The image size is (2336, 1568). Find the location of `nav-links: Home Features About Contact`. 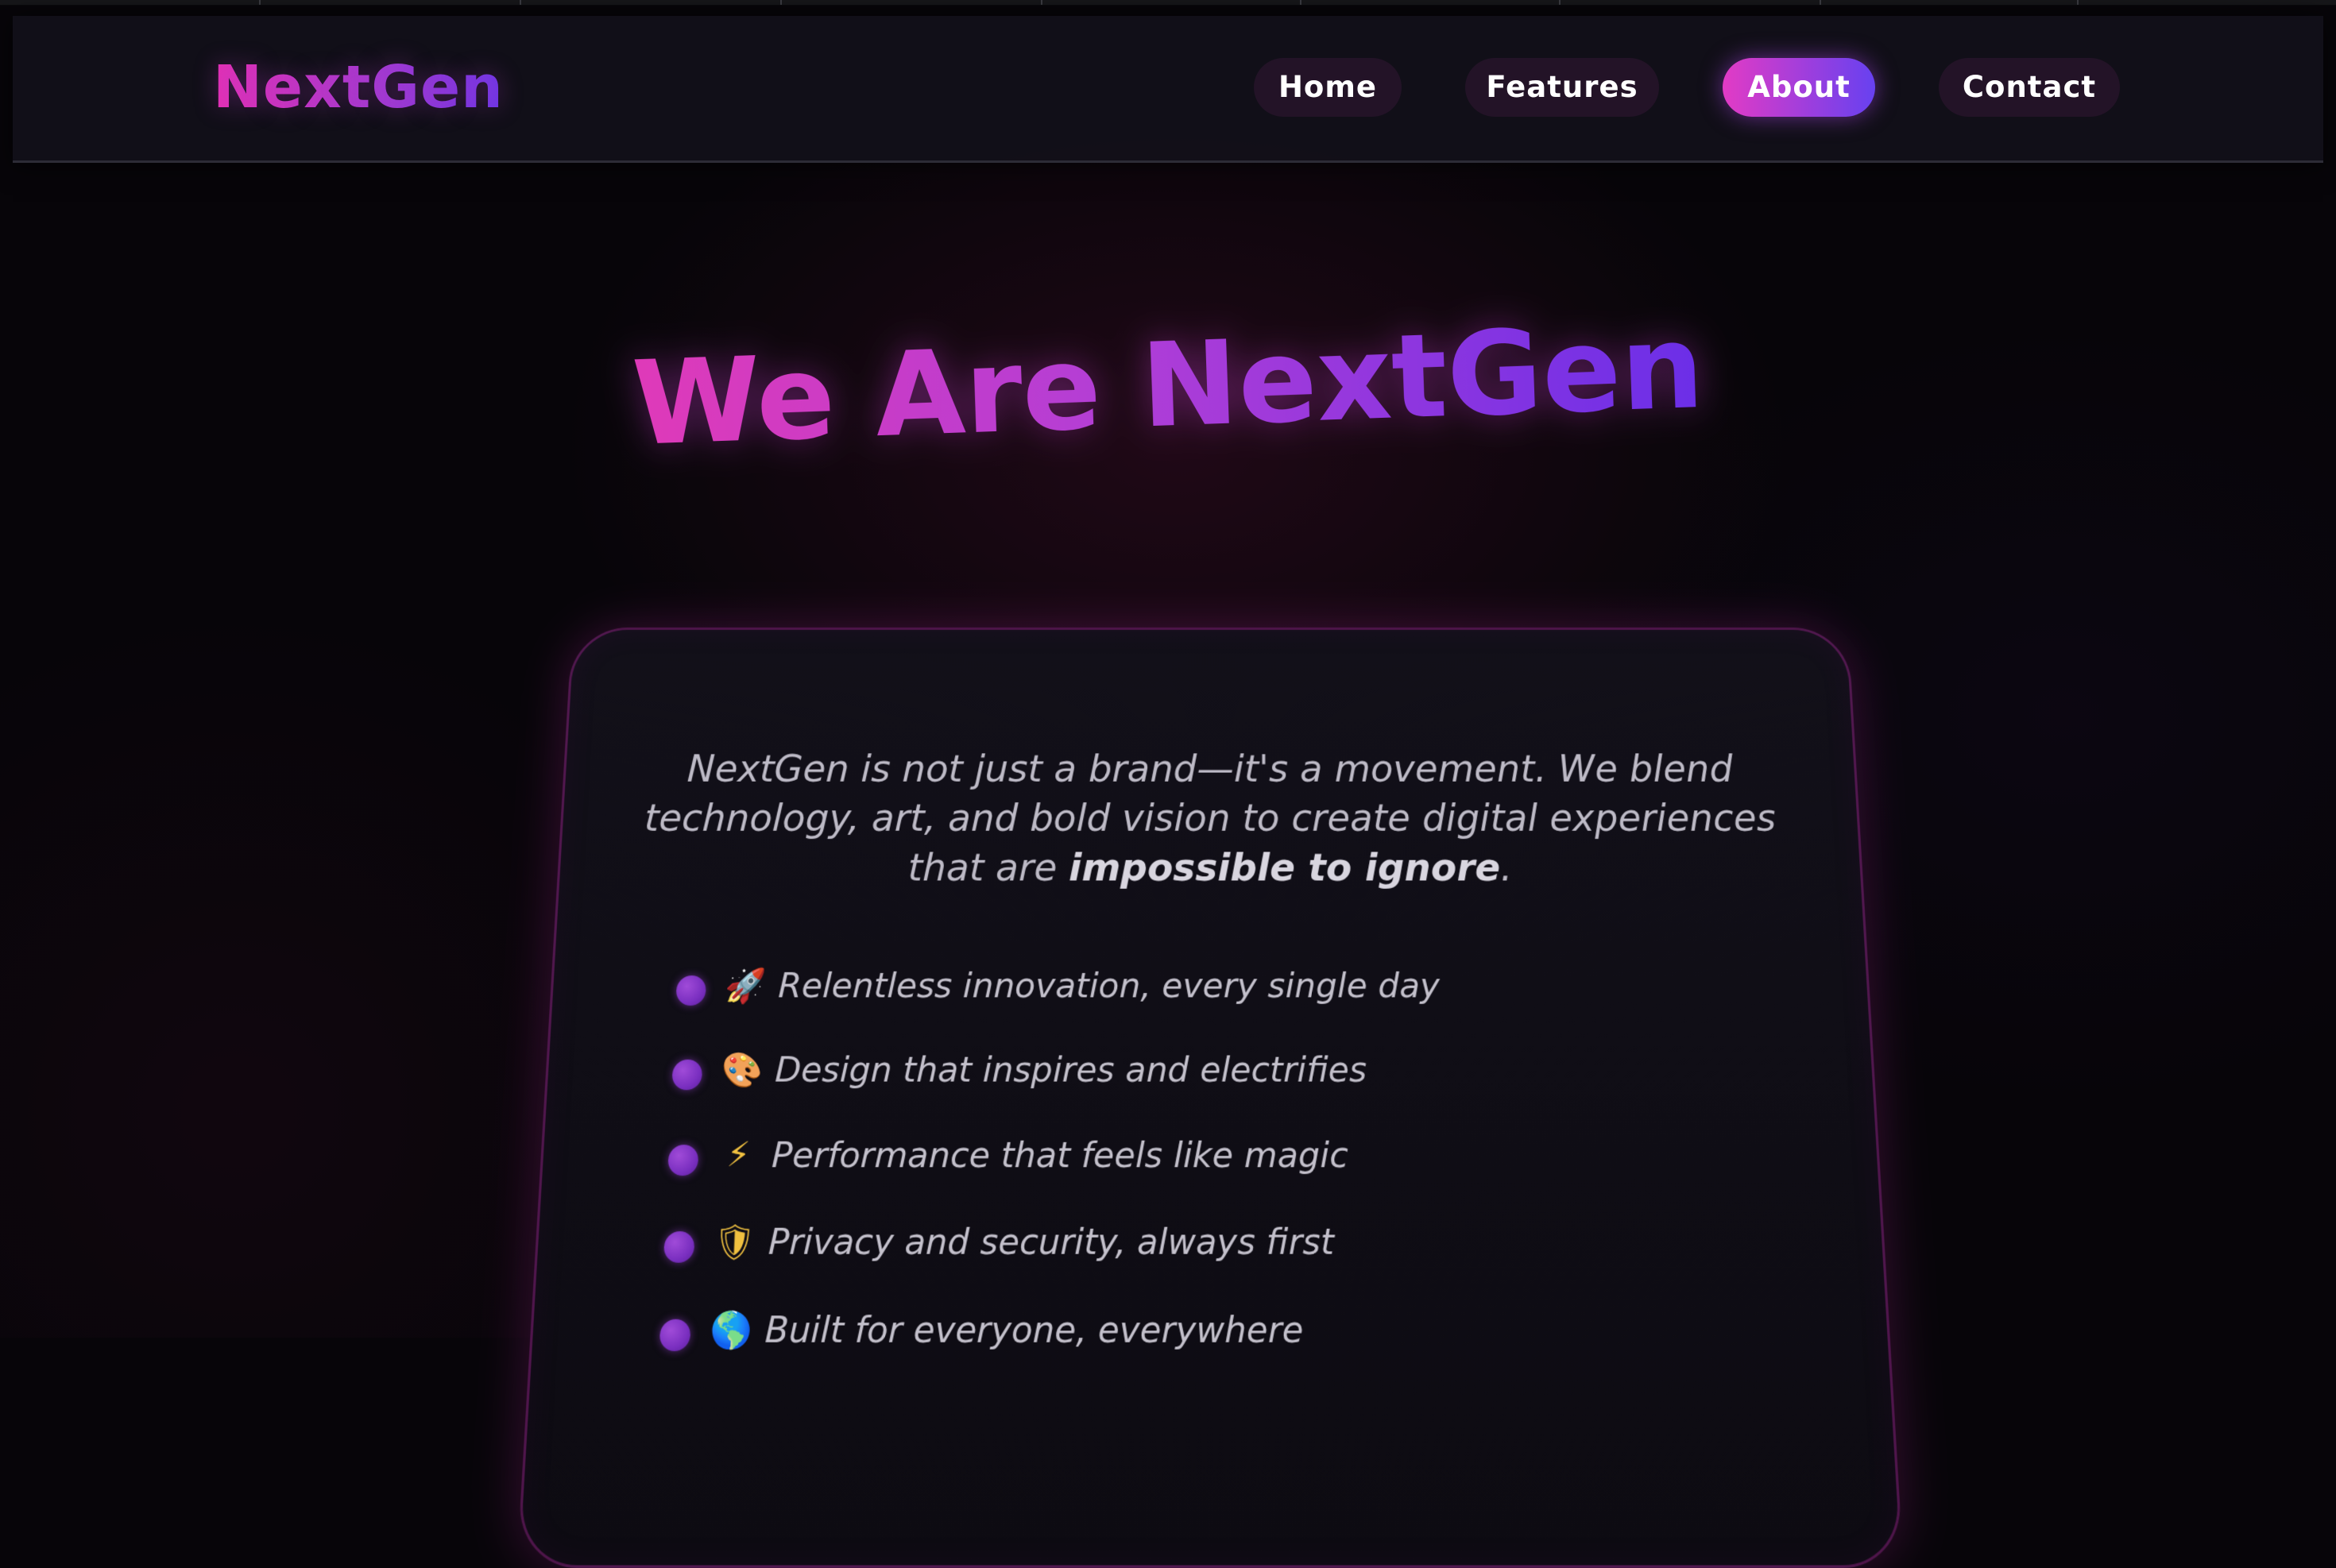

nav-links: Home Features About Contact is located at coordinates (1168, 87).